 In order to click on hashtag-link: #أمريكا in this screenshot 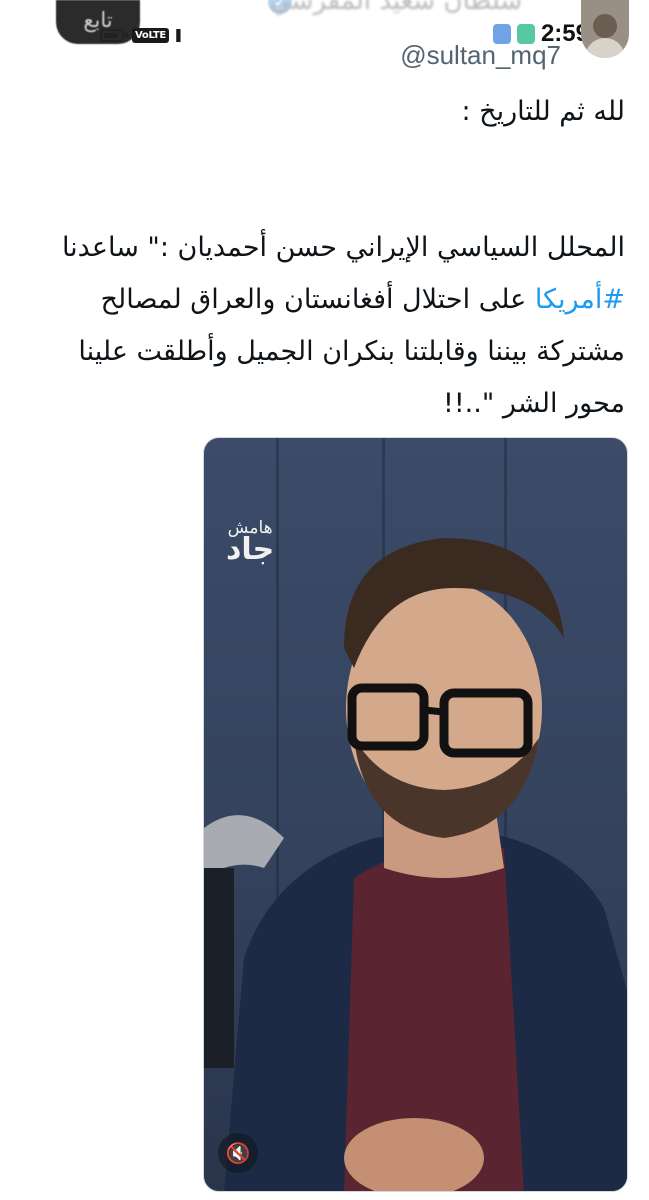, I will do `click(580, 299)`.